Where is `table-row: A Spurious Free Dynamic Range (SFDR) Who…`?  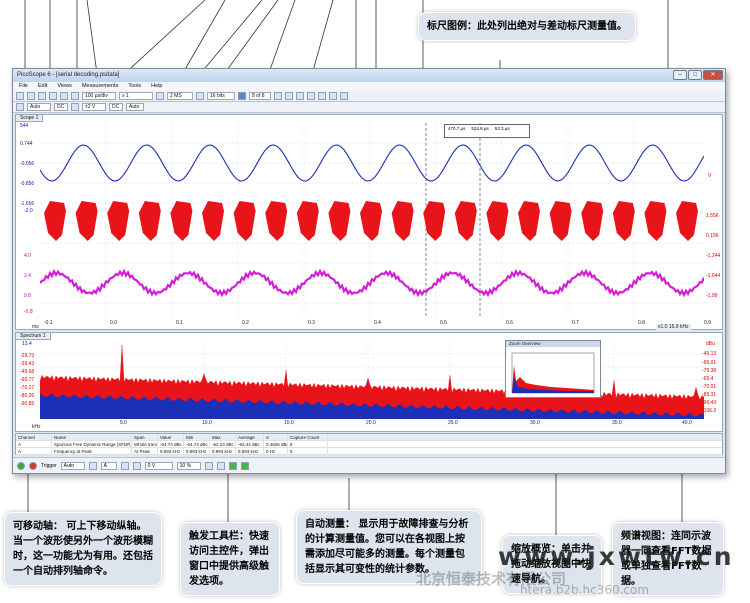
table-row: A Spurious Free Dynamic Range (SFDR) Who… is located at coordinates (369, 444).